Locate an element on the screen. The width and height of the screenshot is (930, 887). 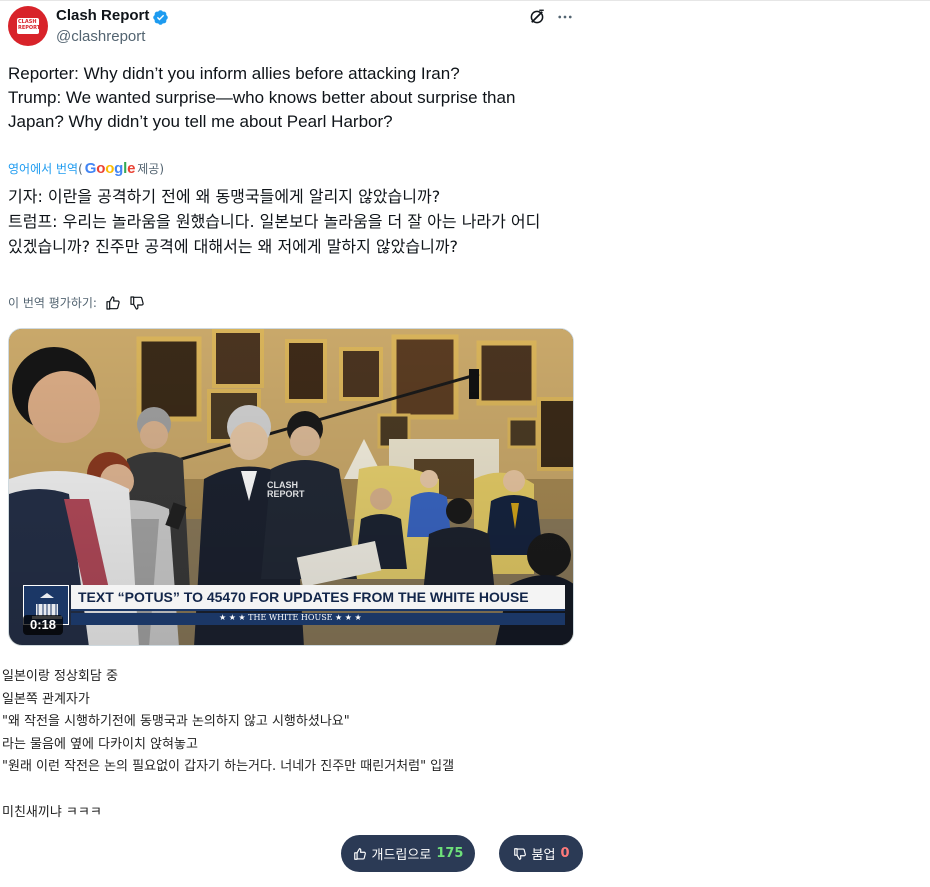
downvote-label: 붐업 is located at coordinates (543, 855).